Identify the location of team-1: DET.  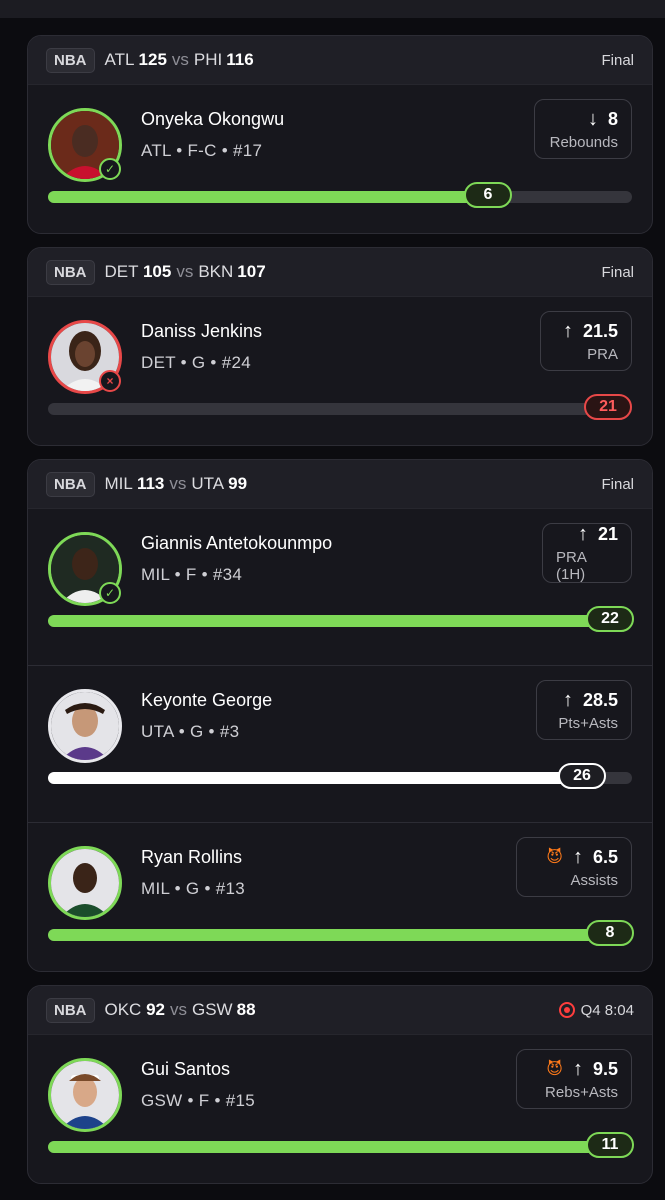
(121, 271).